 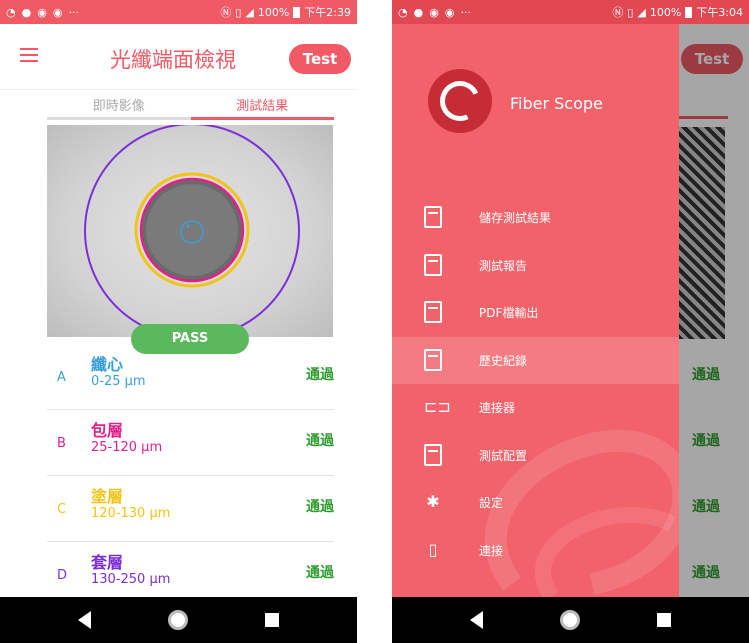 I want to click on connector-icon: ⊏⊐, so click(x=437, y=406).